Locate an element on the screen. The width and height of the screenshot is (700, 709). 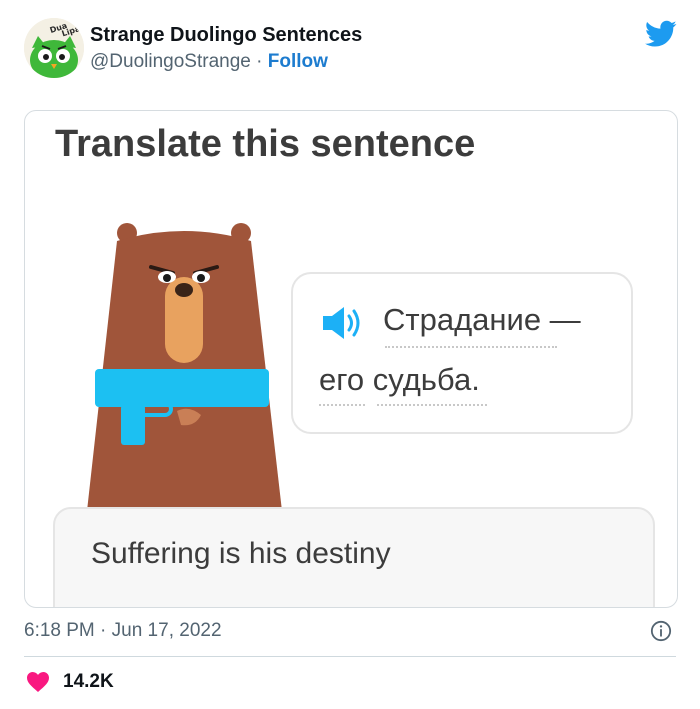
twitter-bird-icon is located at coordinates (661, 34).